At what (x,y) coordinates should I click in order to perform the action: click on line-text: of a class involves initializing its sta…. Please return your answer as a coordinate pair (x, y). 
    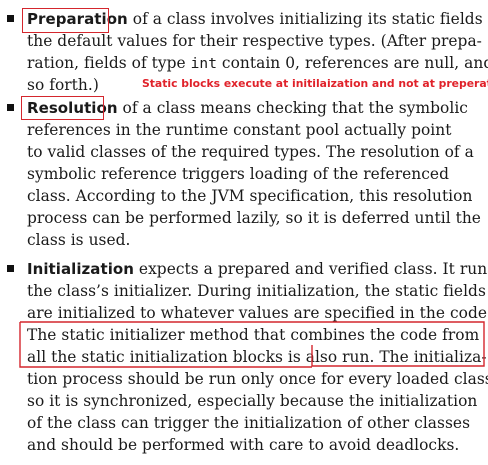
    Looking at the image, I should click on (310, 19).